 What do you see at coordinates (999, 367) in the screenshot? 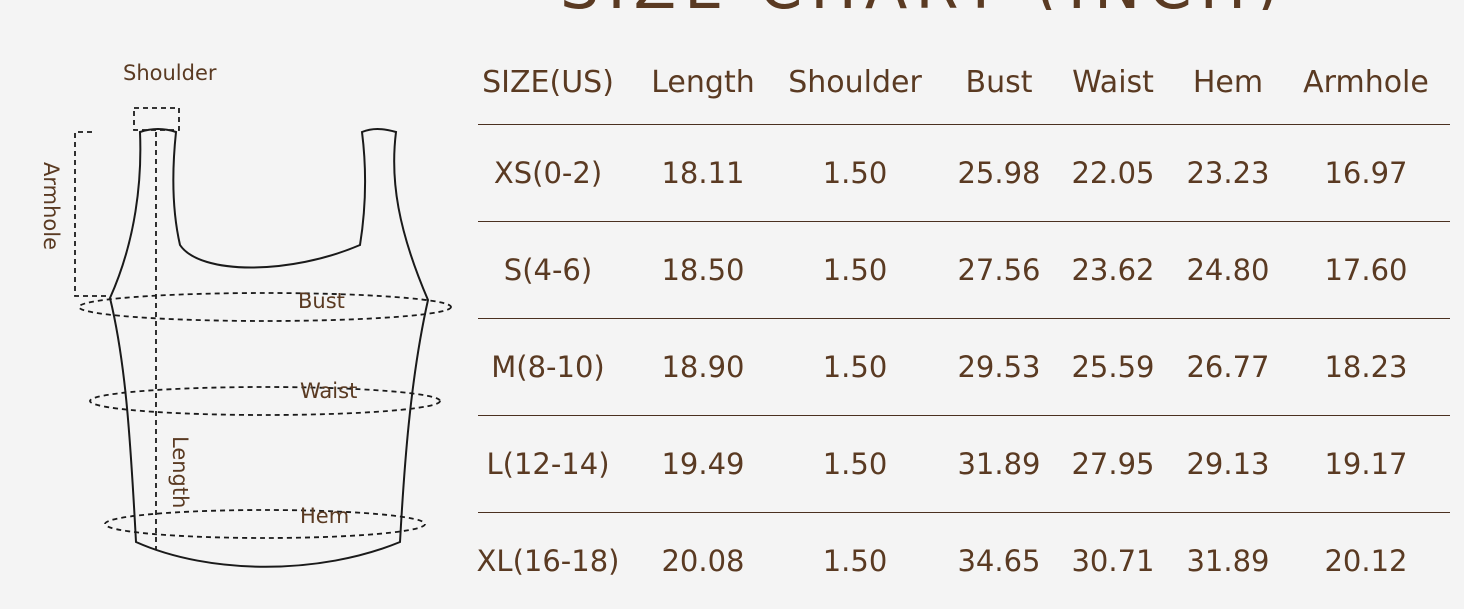
I see `cell-bust: 29.53` at bounding box center [999, 367].